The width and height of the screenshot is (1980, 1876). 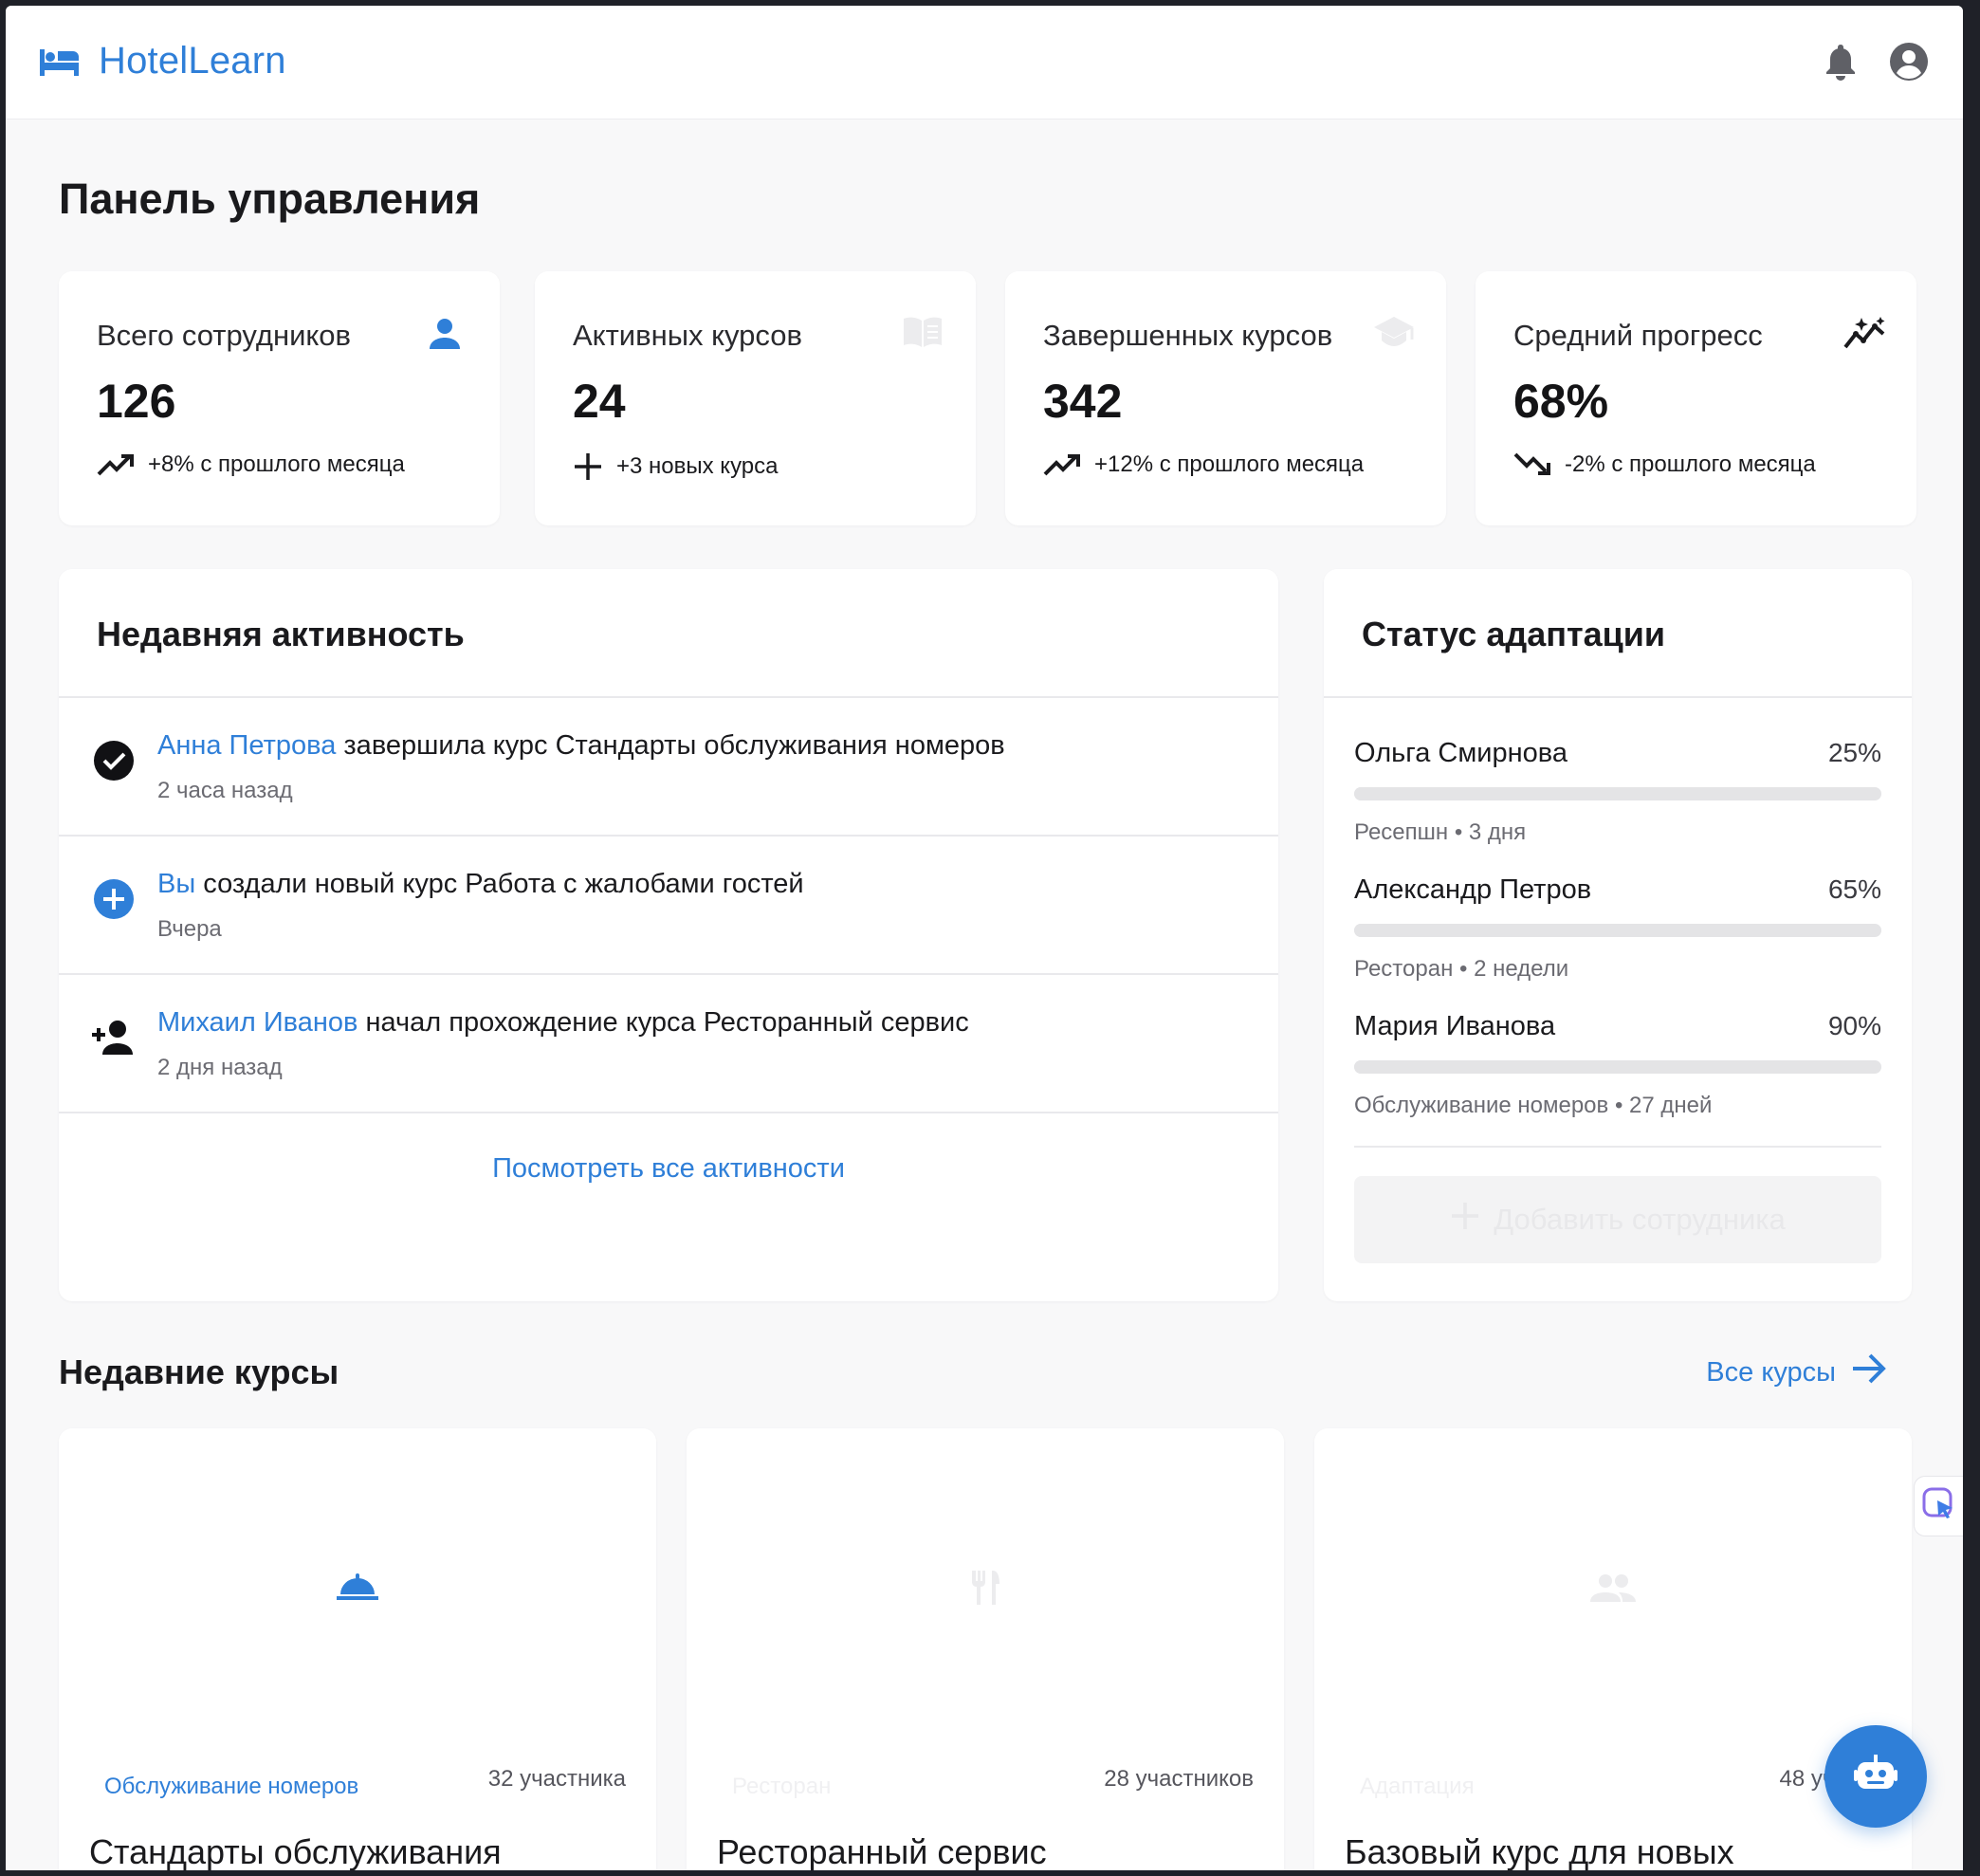 I want to click on stat-value: 68%, so click(x=1561, y=401).